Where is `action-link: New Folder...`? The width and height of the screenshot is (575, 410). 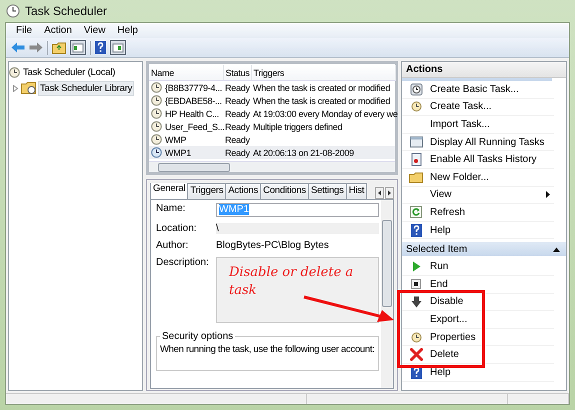
action-link: New Folder... is located at coordinates (459, 177).